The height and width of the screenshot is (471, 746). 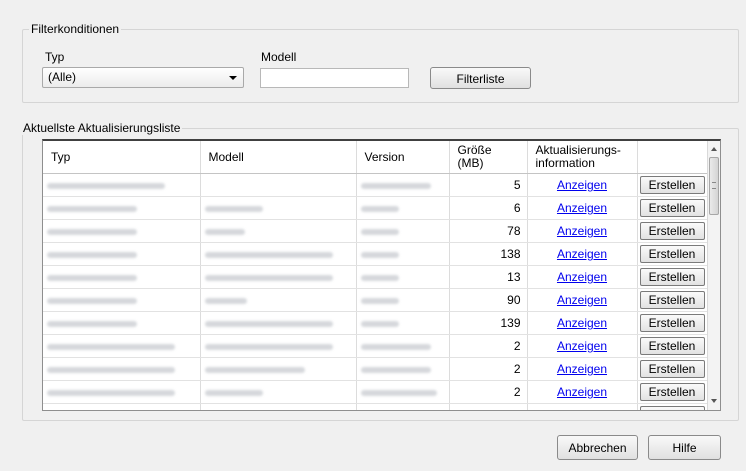 I want to click on type-select: (Alle), so click(x=143, y=77).